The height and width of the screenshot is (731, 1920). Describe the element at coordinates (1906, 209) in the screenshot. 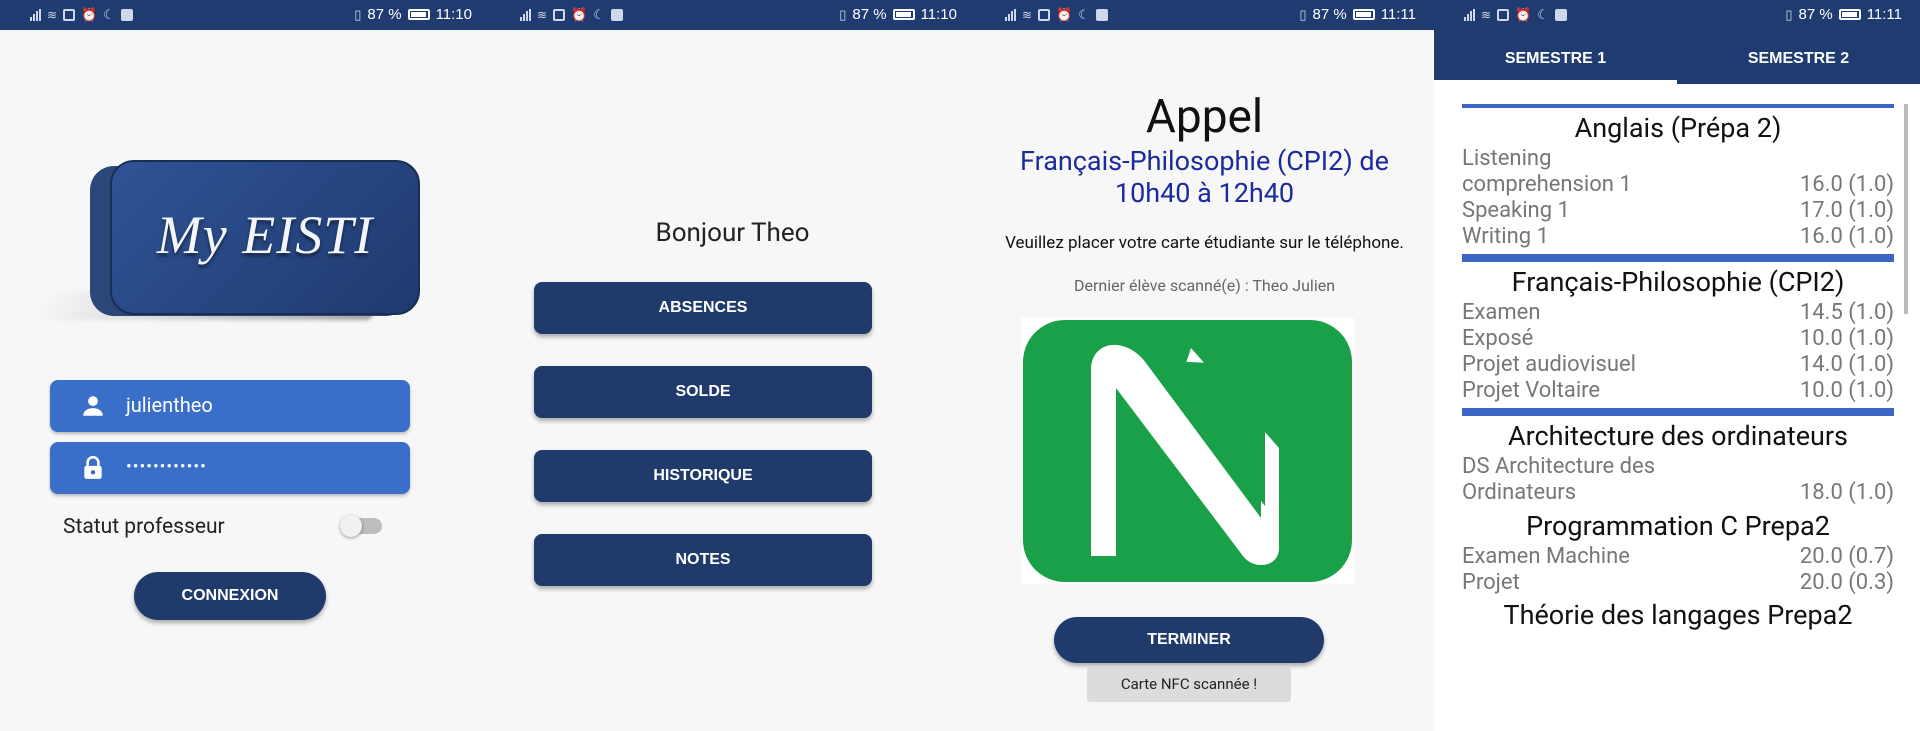

I see `scrollbar` at that location.